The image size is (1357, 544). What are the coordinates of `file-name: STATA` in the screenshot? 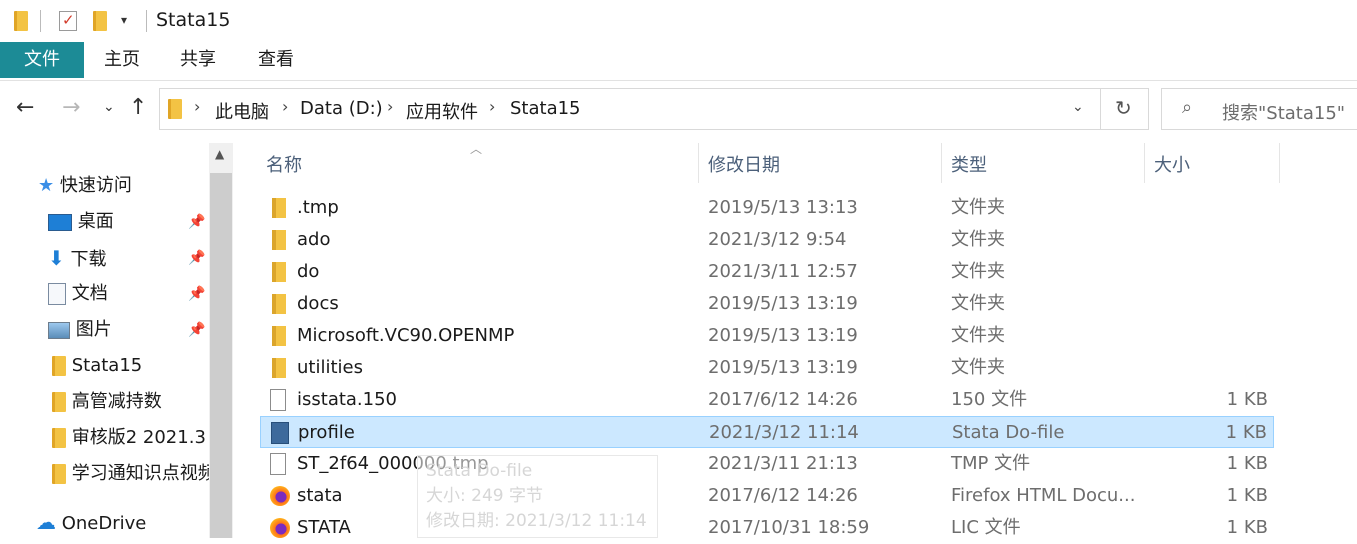 It's located at (324, 527).